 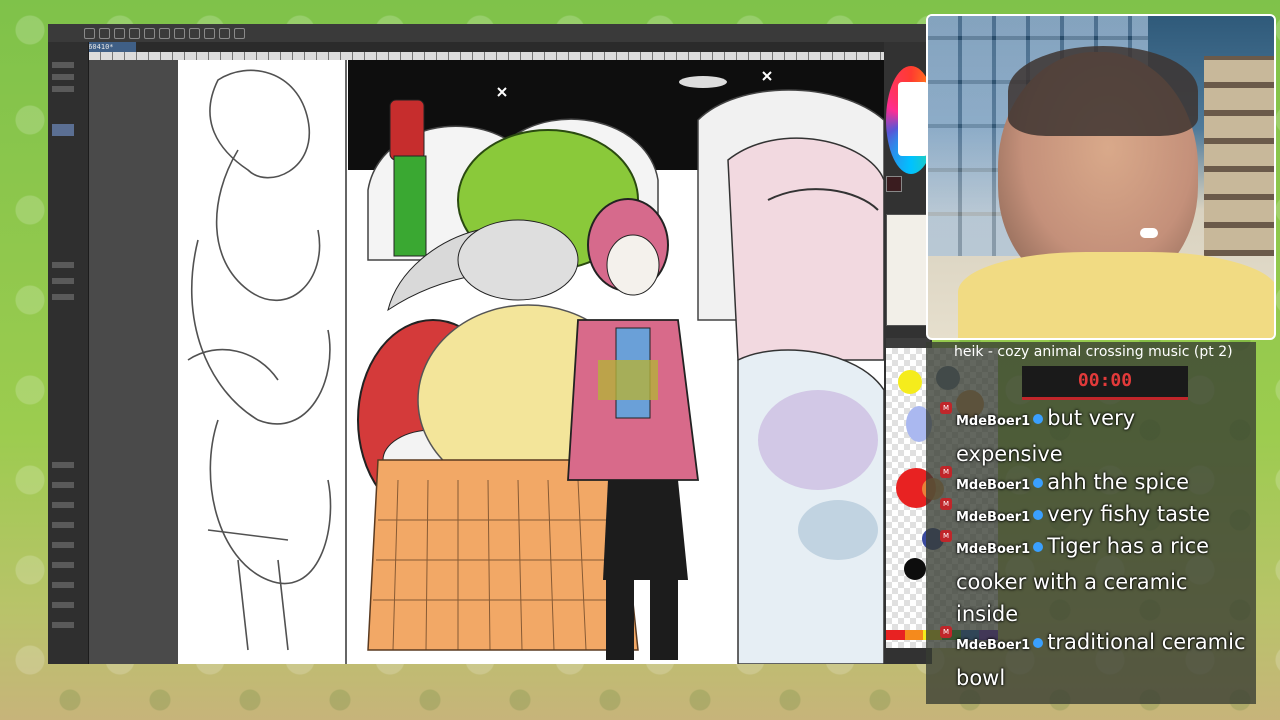 What do you see at coordinates (68, 353) in the screenshot?
I see `tool-panel` at bounding box center [68, 353].